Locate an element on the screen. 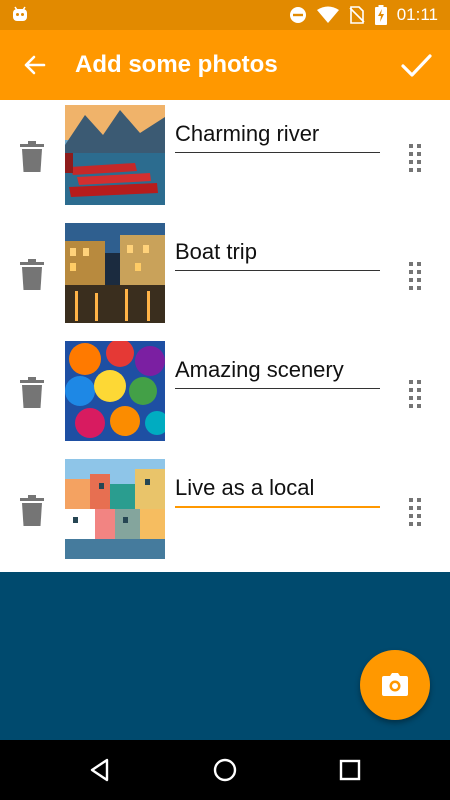 The width and height of the screenshot is (450, 800). list-item: Boat trip is located at coordinates (225, 277).